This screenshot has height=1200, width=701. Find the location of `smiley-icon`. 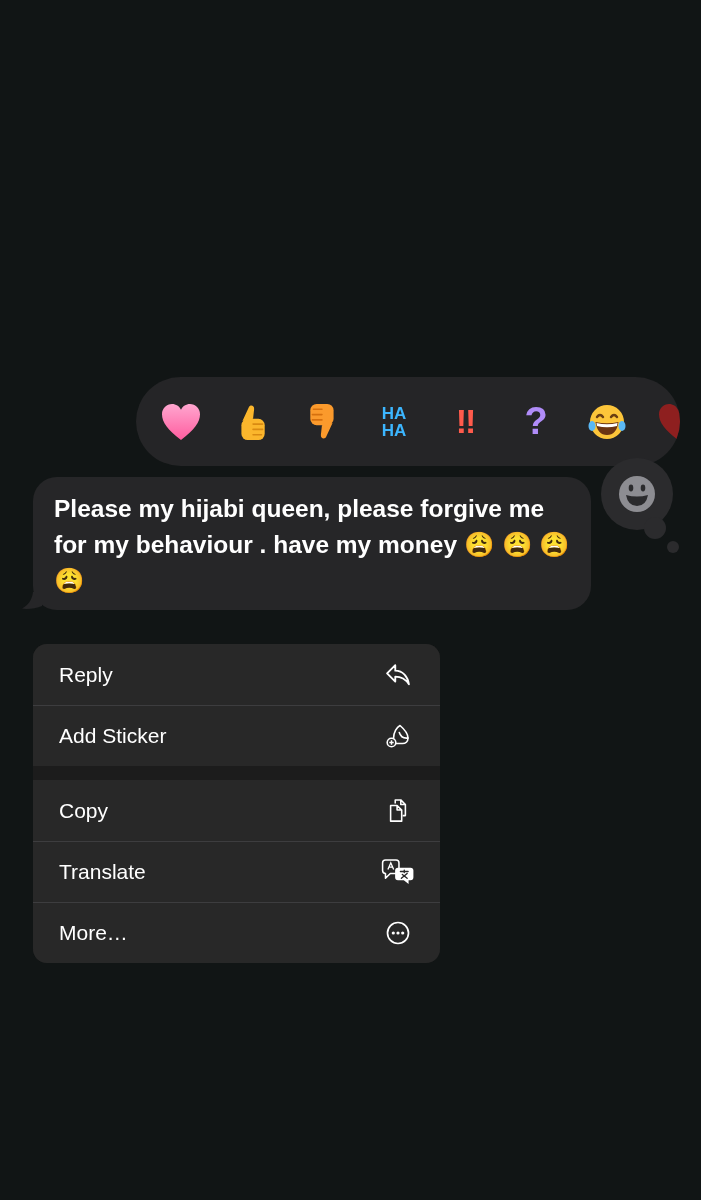

smiley-icon is located at coordinates (637, 494).